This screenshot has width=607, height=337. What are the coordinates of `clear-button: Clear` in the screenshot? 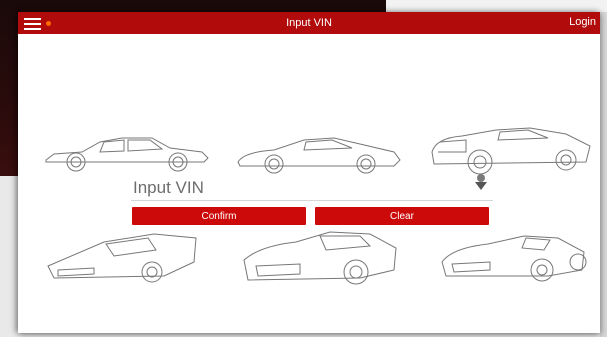 It's located at (402, 216).